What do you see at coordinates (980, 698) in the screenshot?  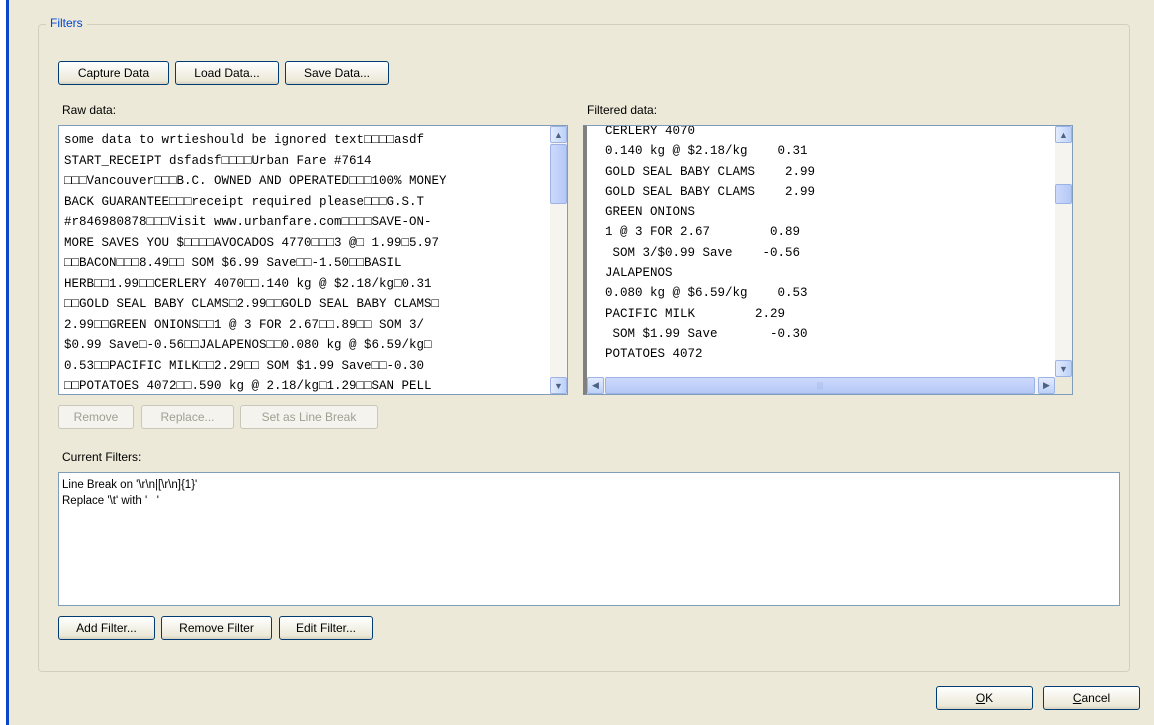 I see `ok-accelerator: O` at bounding box center [980, 698].